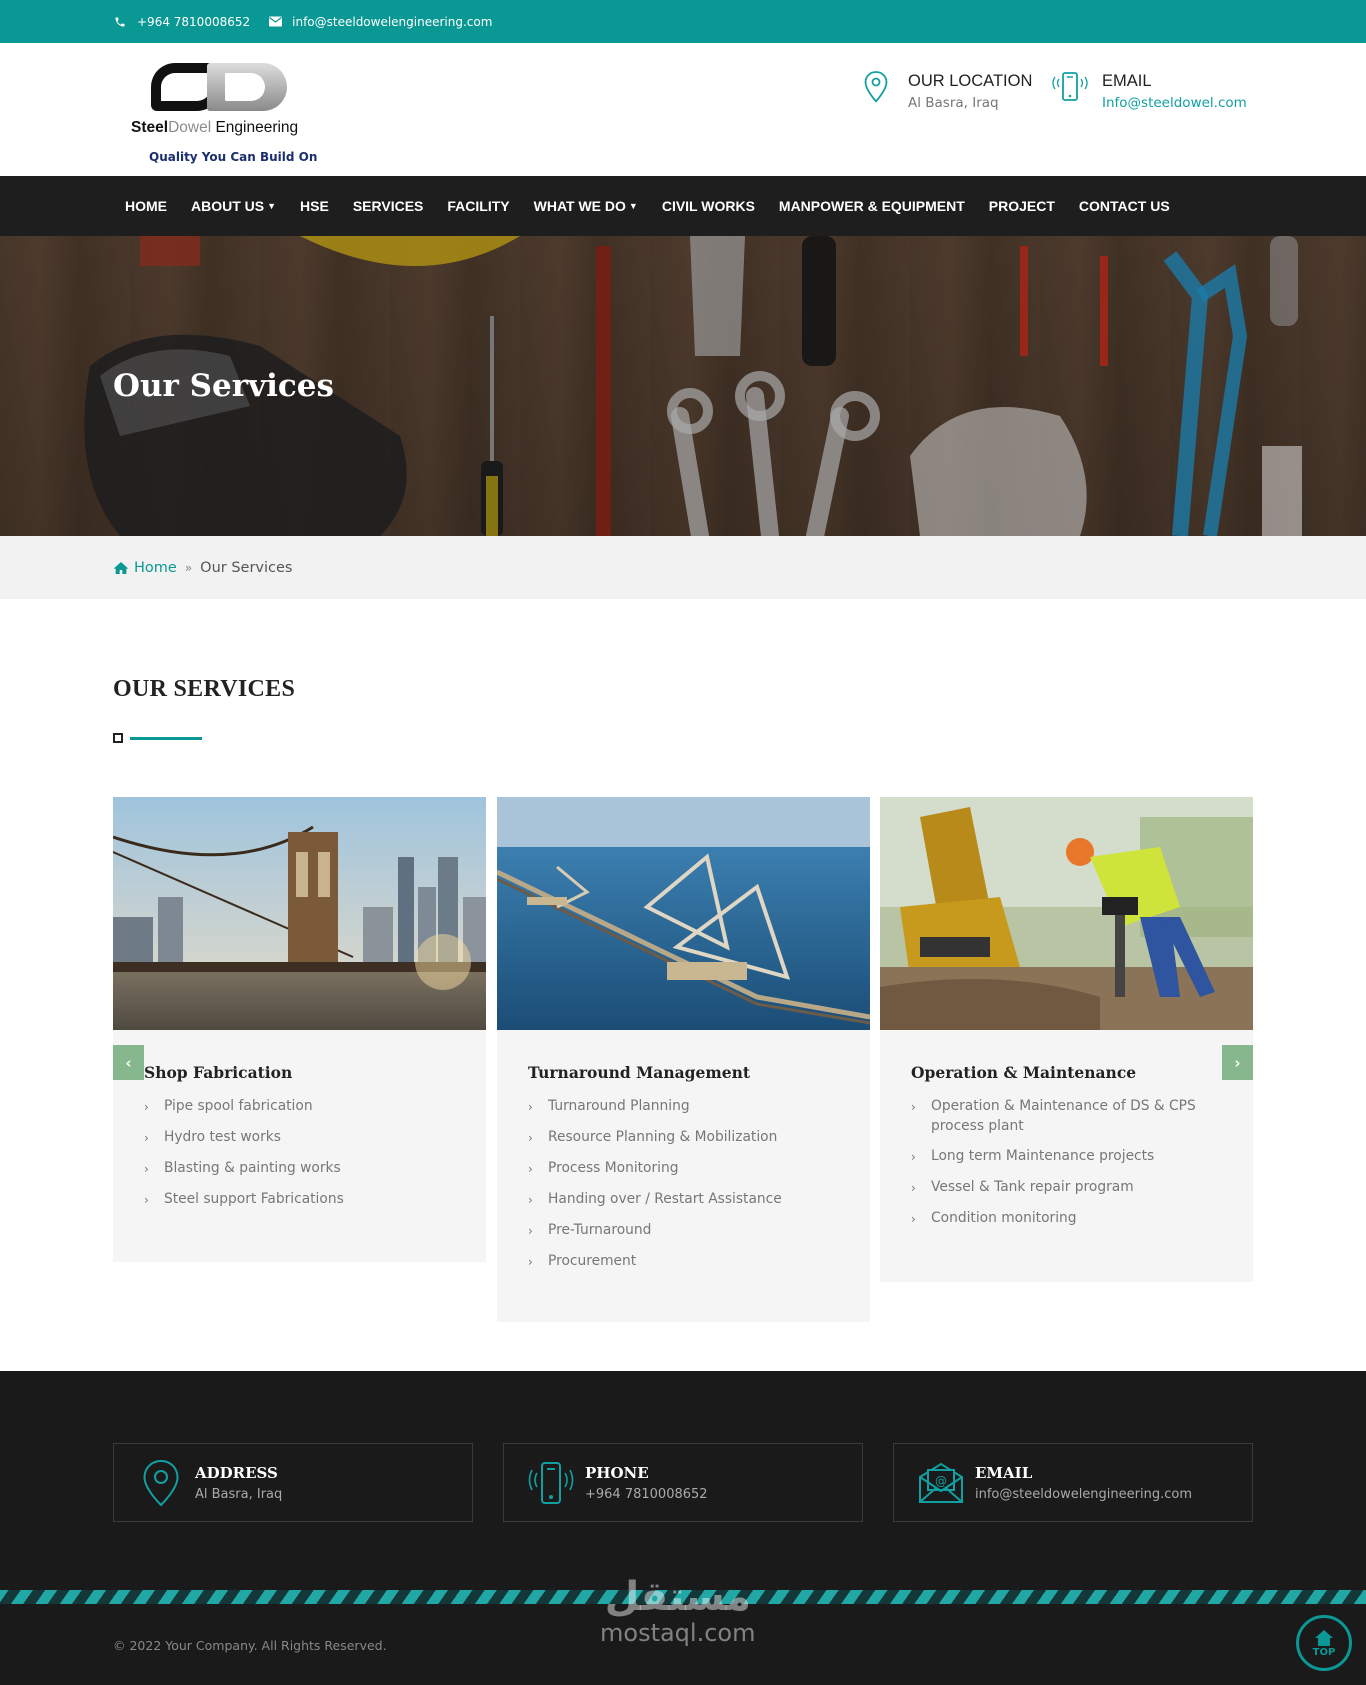 The height and width of the screenshot is (1685, 1366). What do you see at coordinates (166, 738) in the screenshot?
I see `title-underline` at bounding box center [166, 738].